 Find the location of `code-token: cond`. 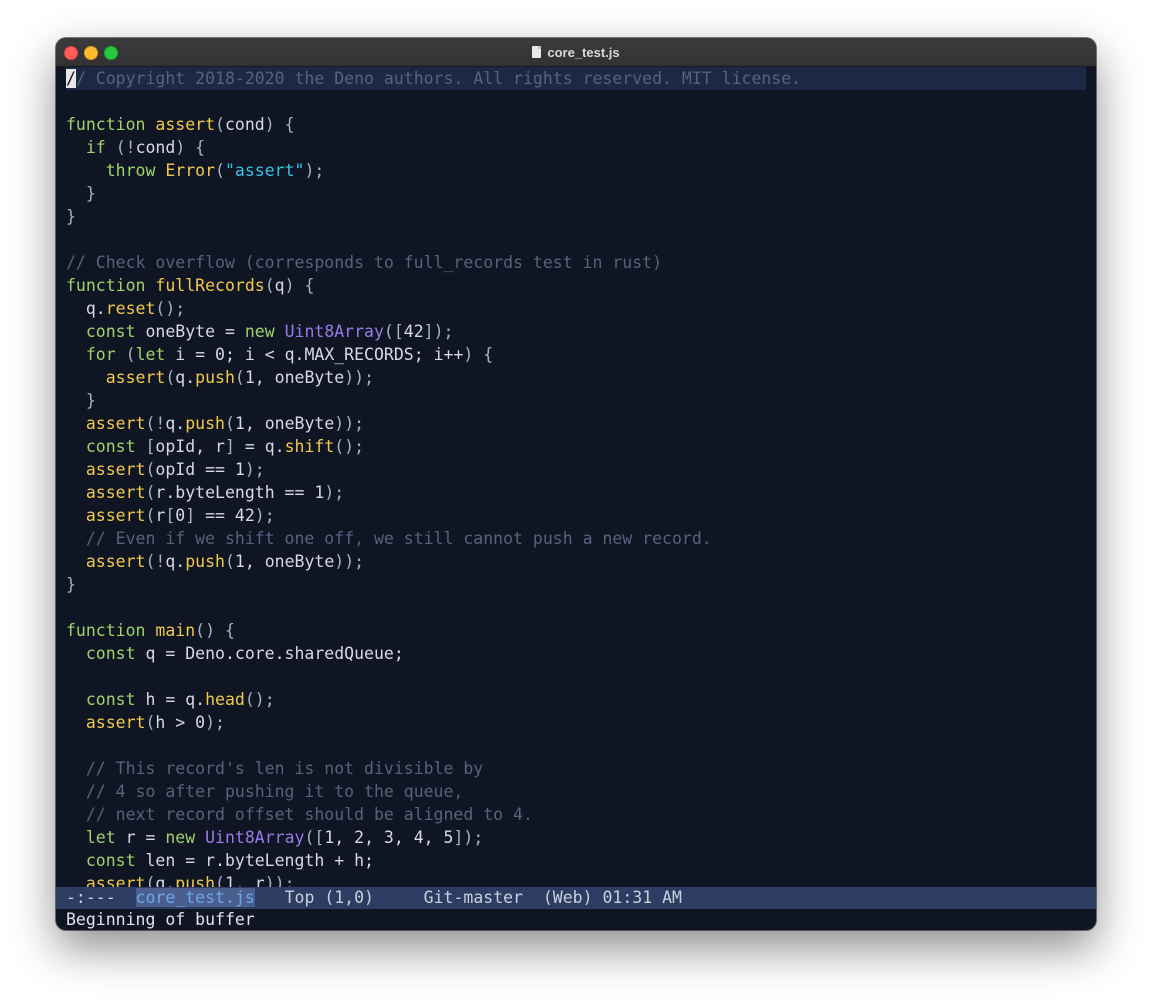

code-token: cond is located at coordinates (244, 124).